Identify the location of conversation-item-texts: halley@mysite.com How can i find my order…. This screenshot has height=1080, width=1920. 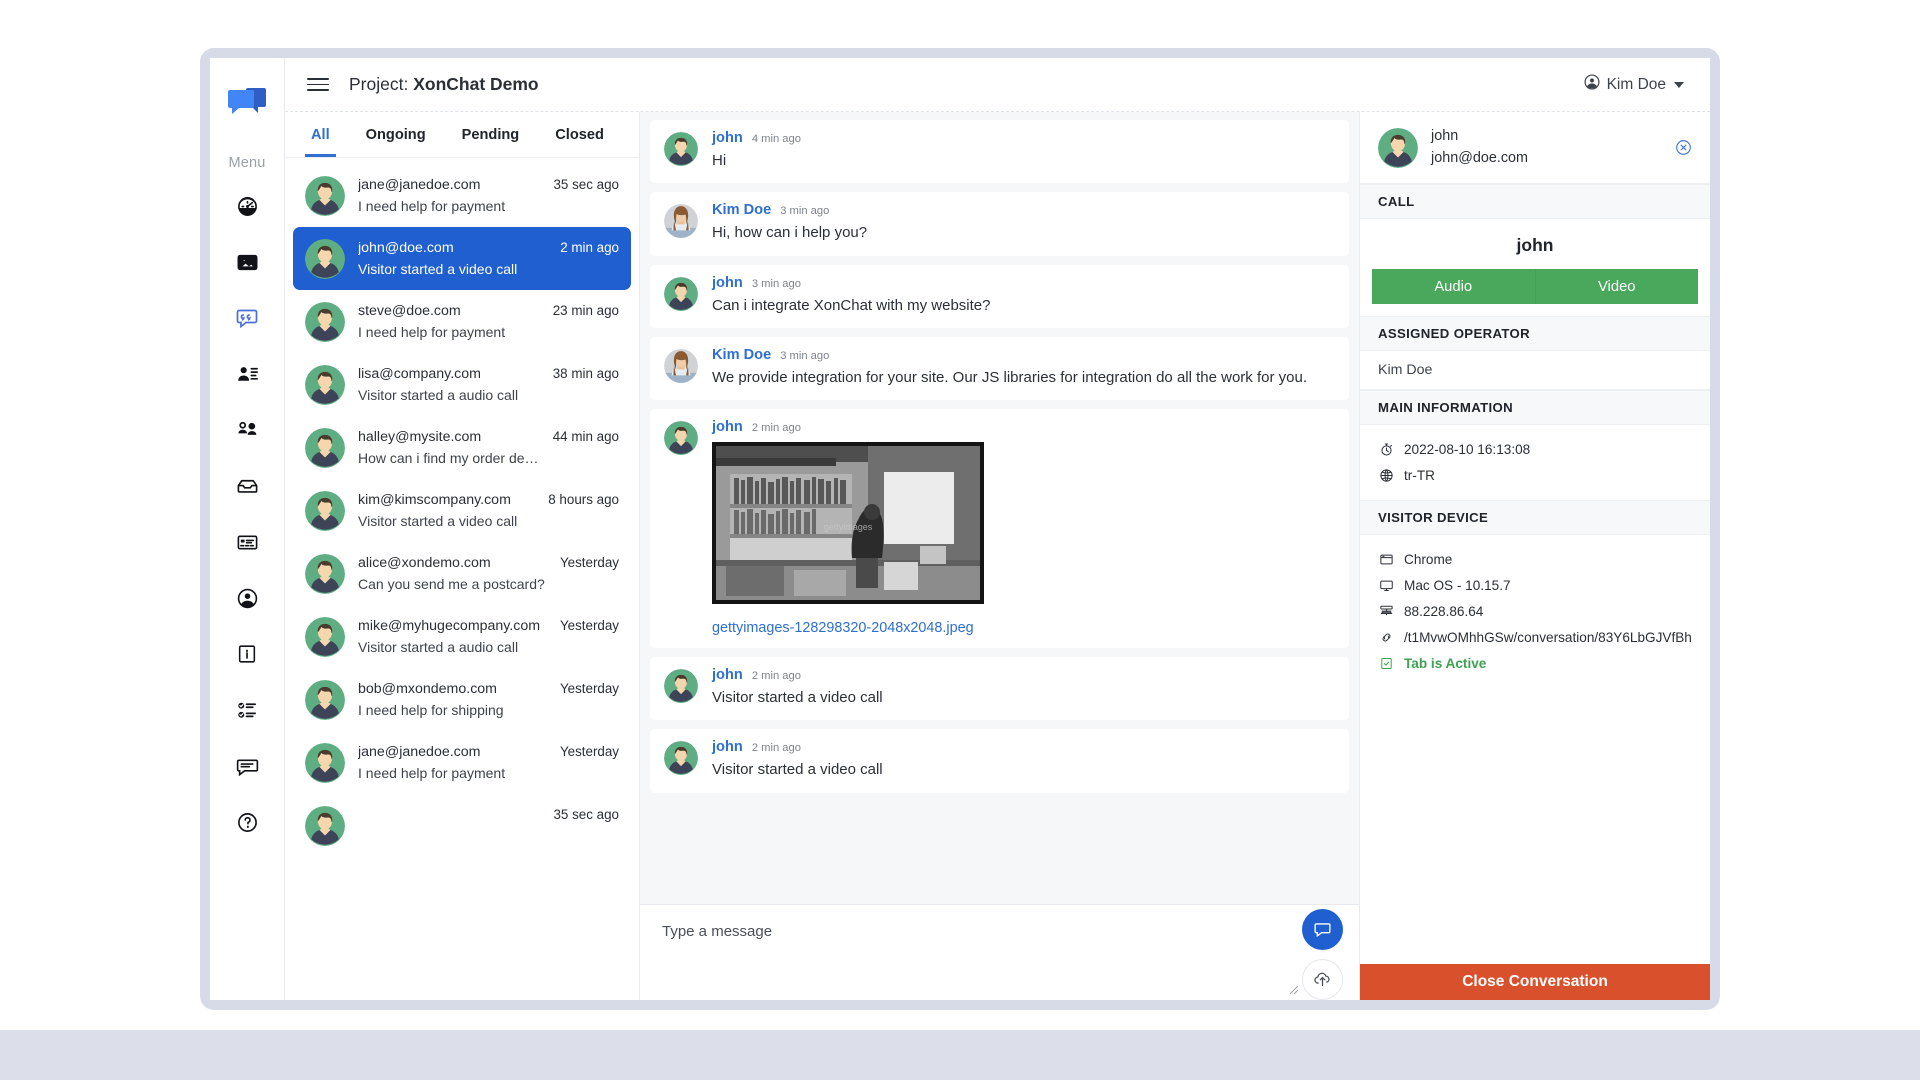
(449, 447).